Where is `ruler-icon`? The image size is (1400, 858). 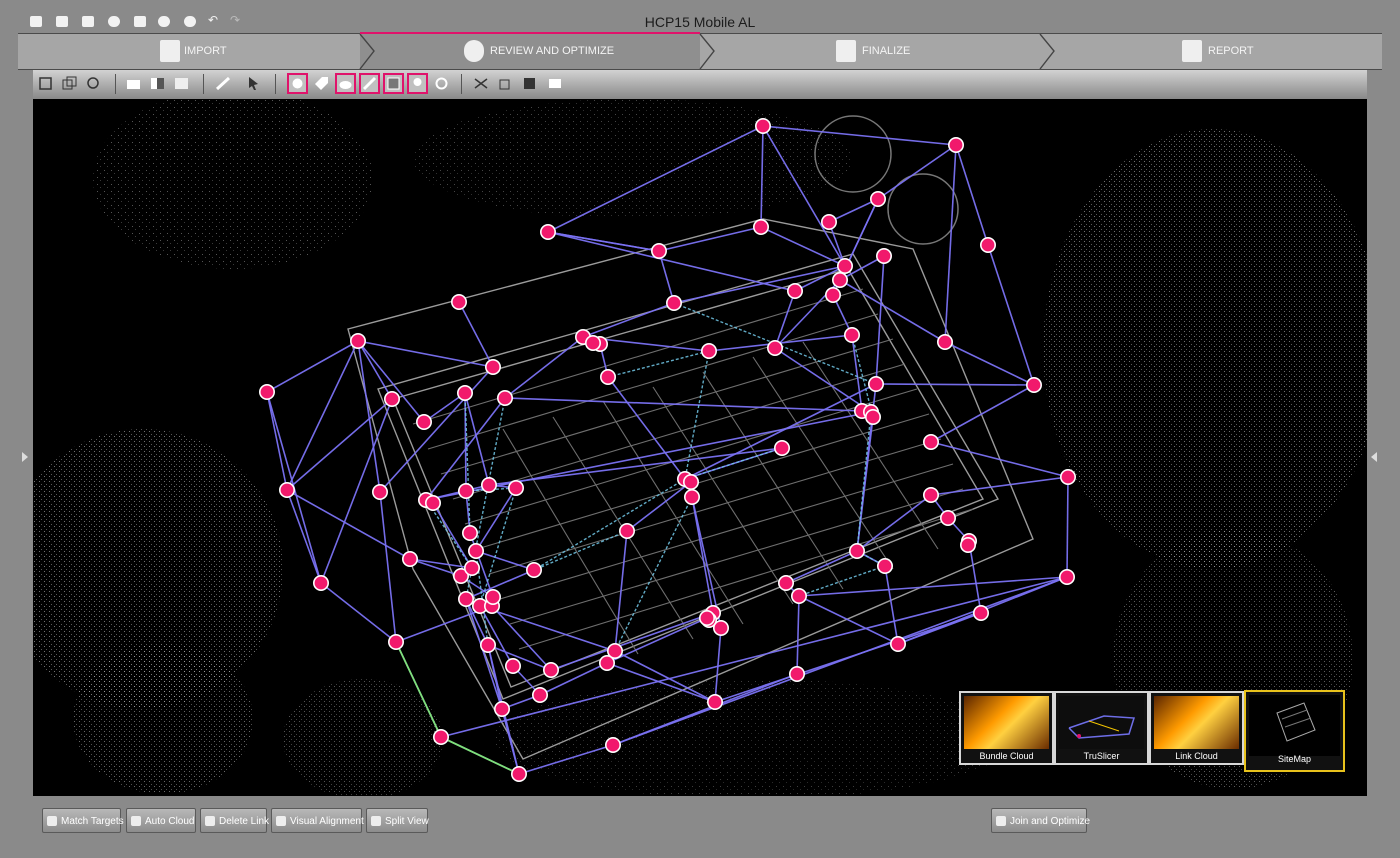
ruler-icon is located at coordinates (369, 83).